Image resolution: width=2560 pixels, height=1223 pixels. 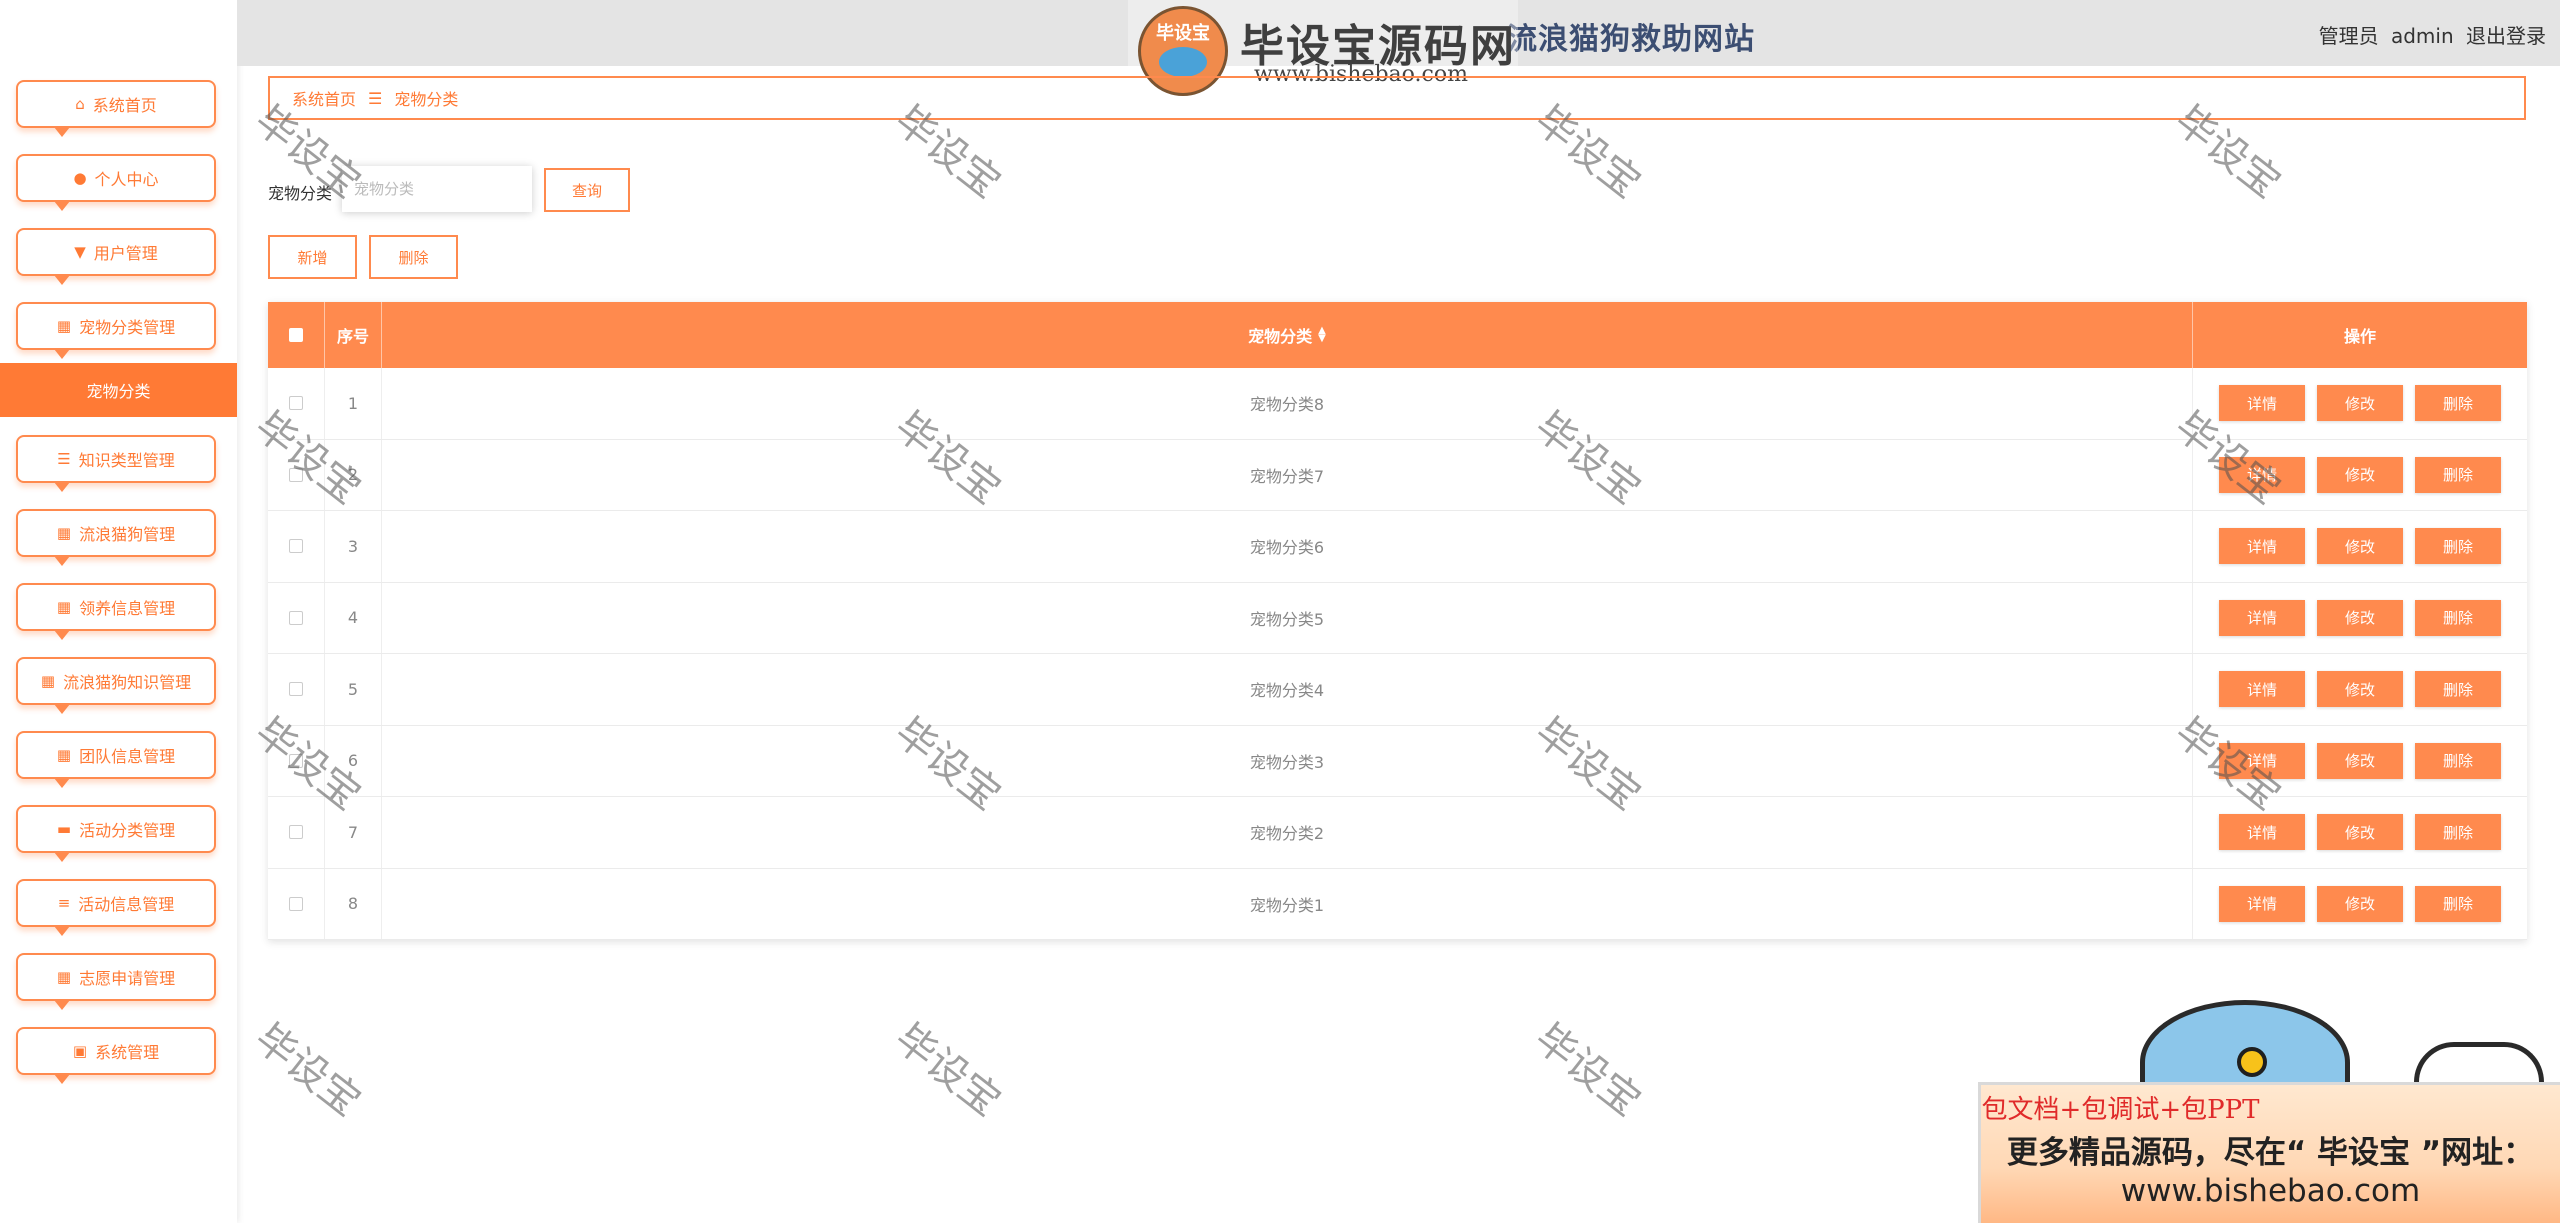 I want to click on table-row: 6 宠物分类3 详情 修改 删除, so click(x=1397, y=761).